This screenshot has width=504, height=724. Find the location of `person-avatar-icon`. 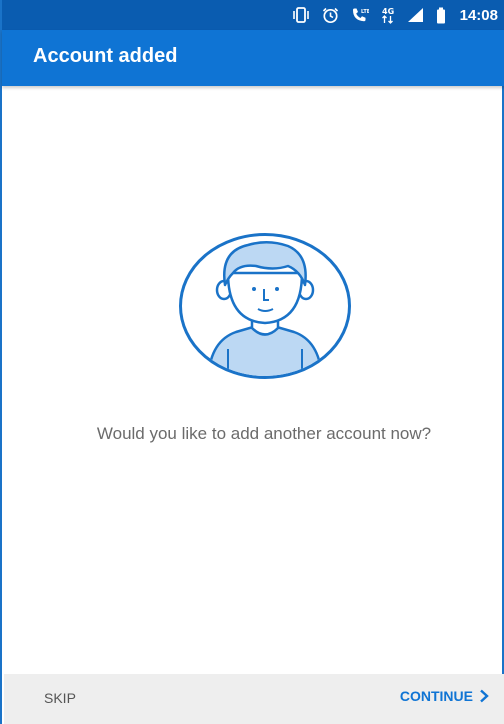

person-avatar-icon is located at coordinates (265, 306).